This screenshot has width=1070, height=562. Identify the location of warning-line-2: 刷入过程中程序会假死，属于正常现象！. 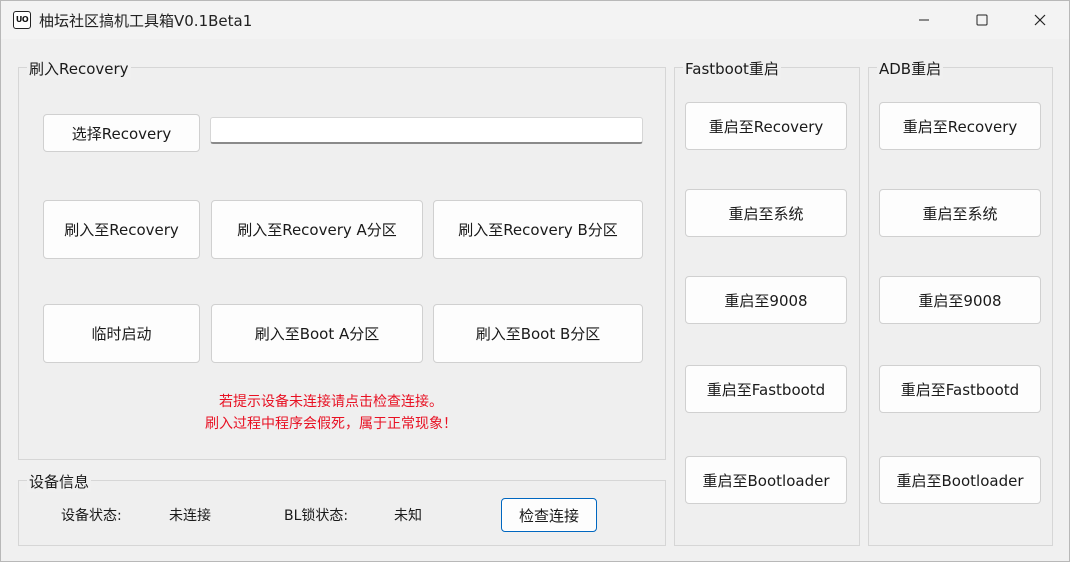
(331, 424).